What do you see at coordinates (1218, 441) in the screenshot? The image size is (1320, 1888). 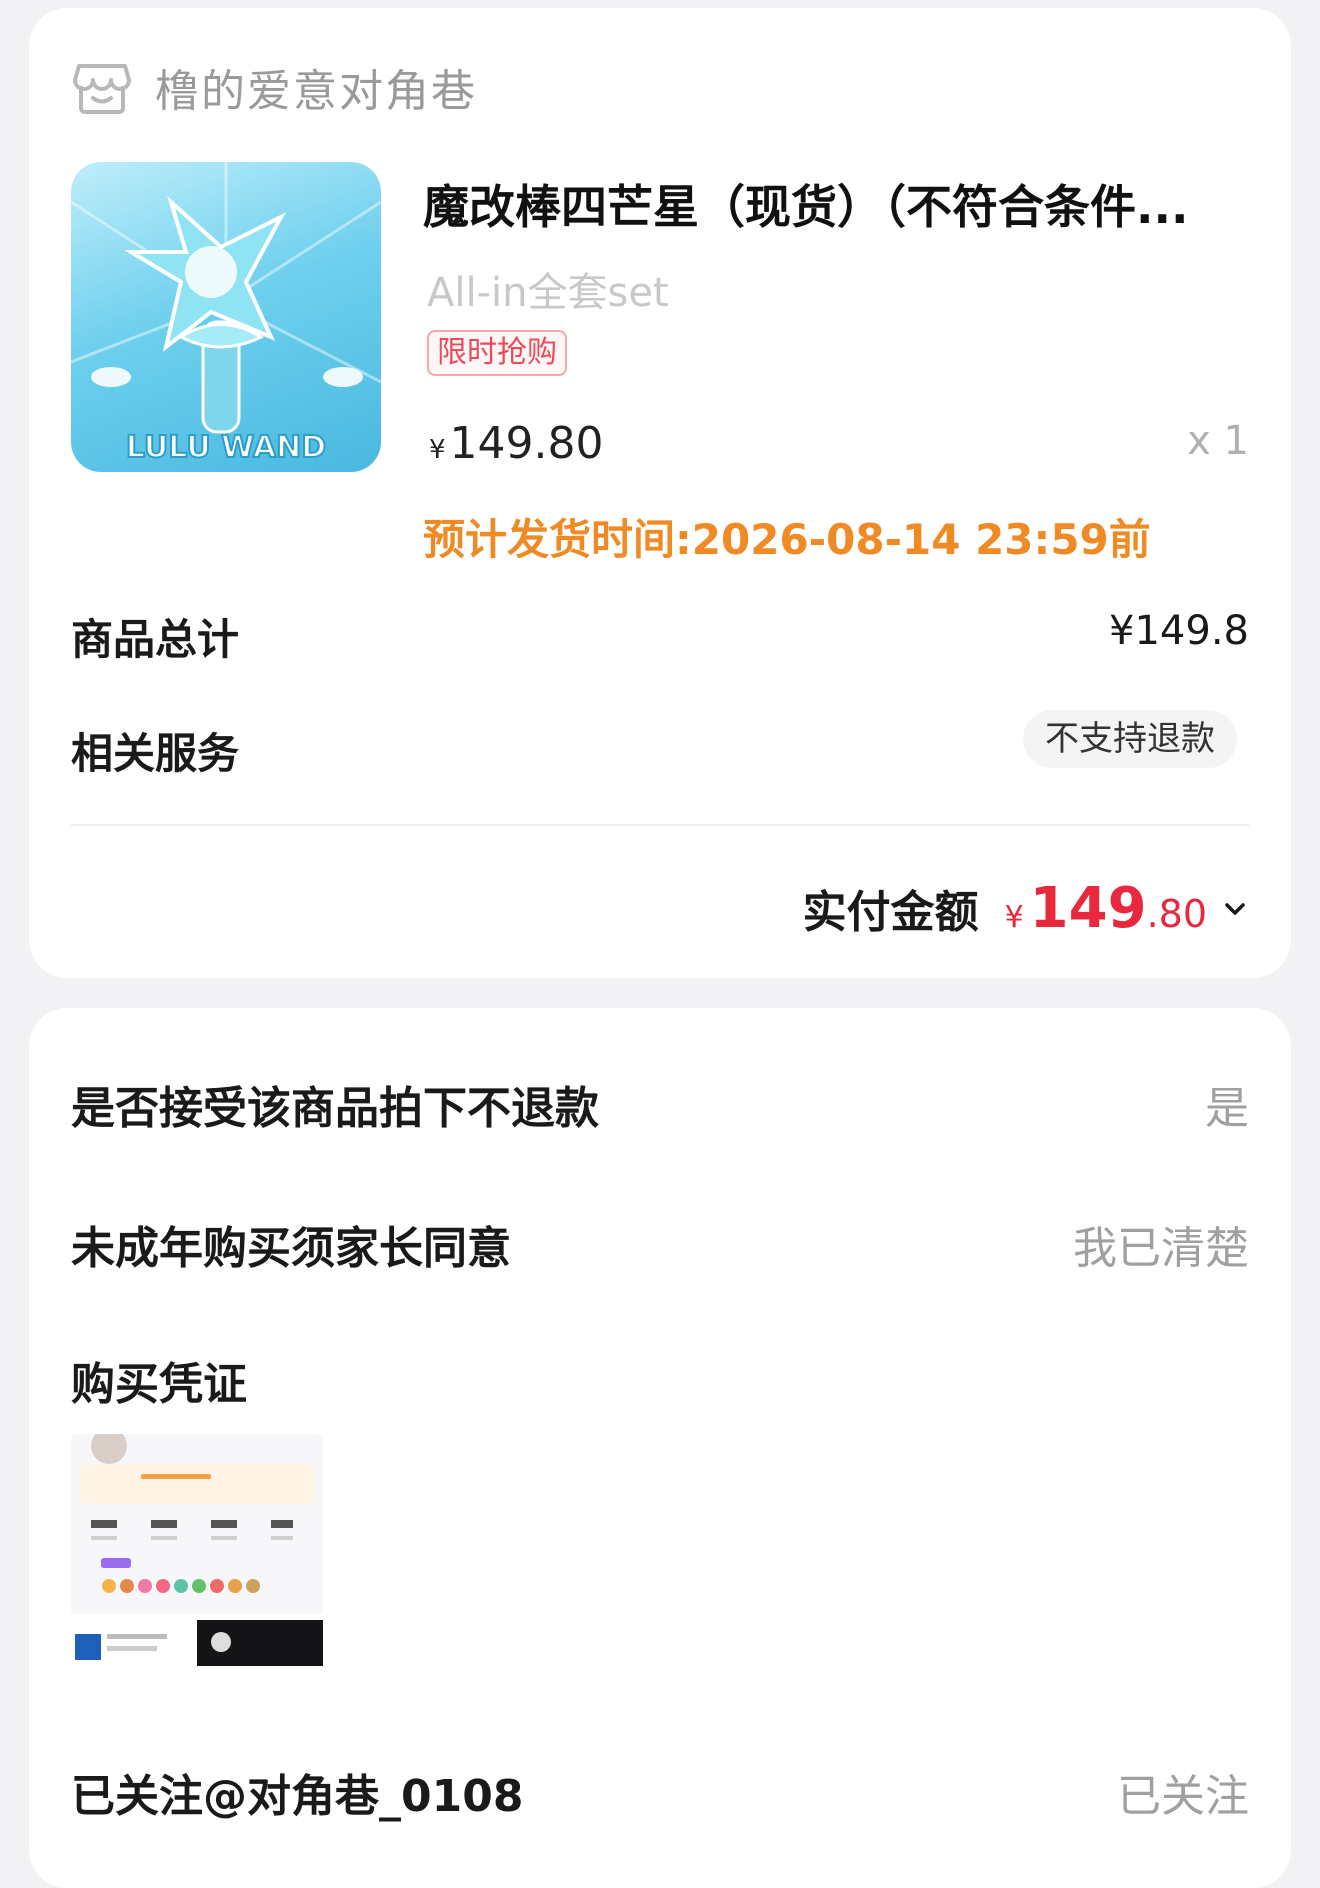 I see `product-quantity: x 1` at bounding box center [1218, 441].